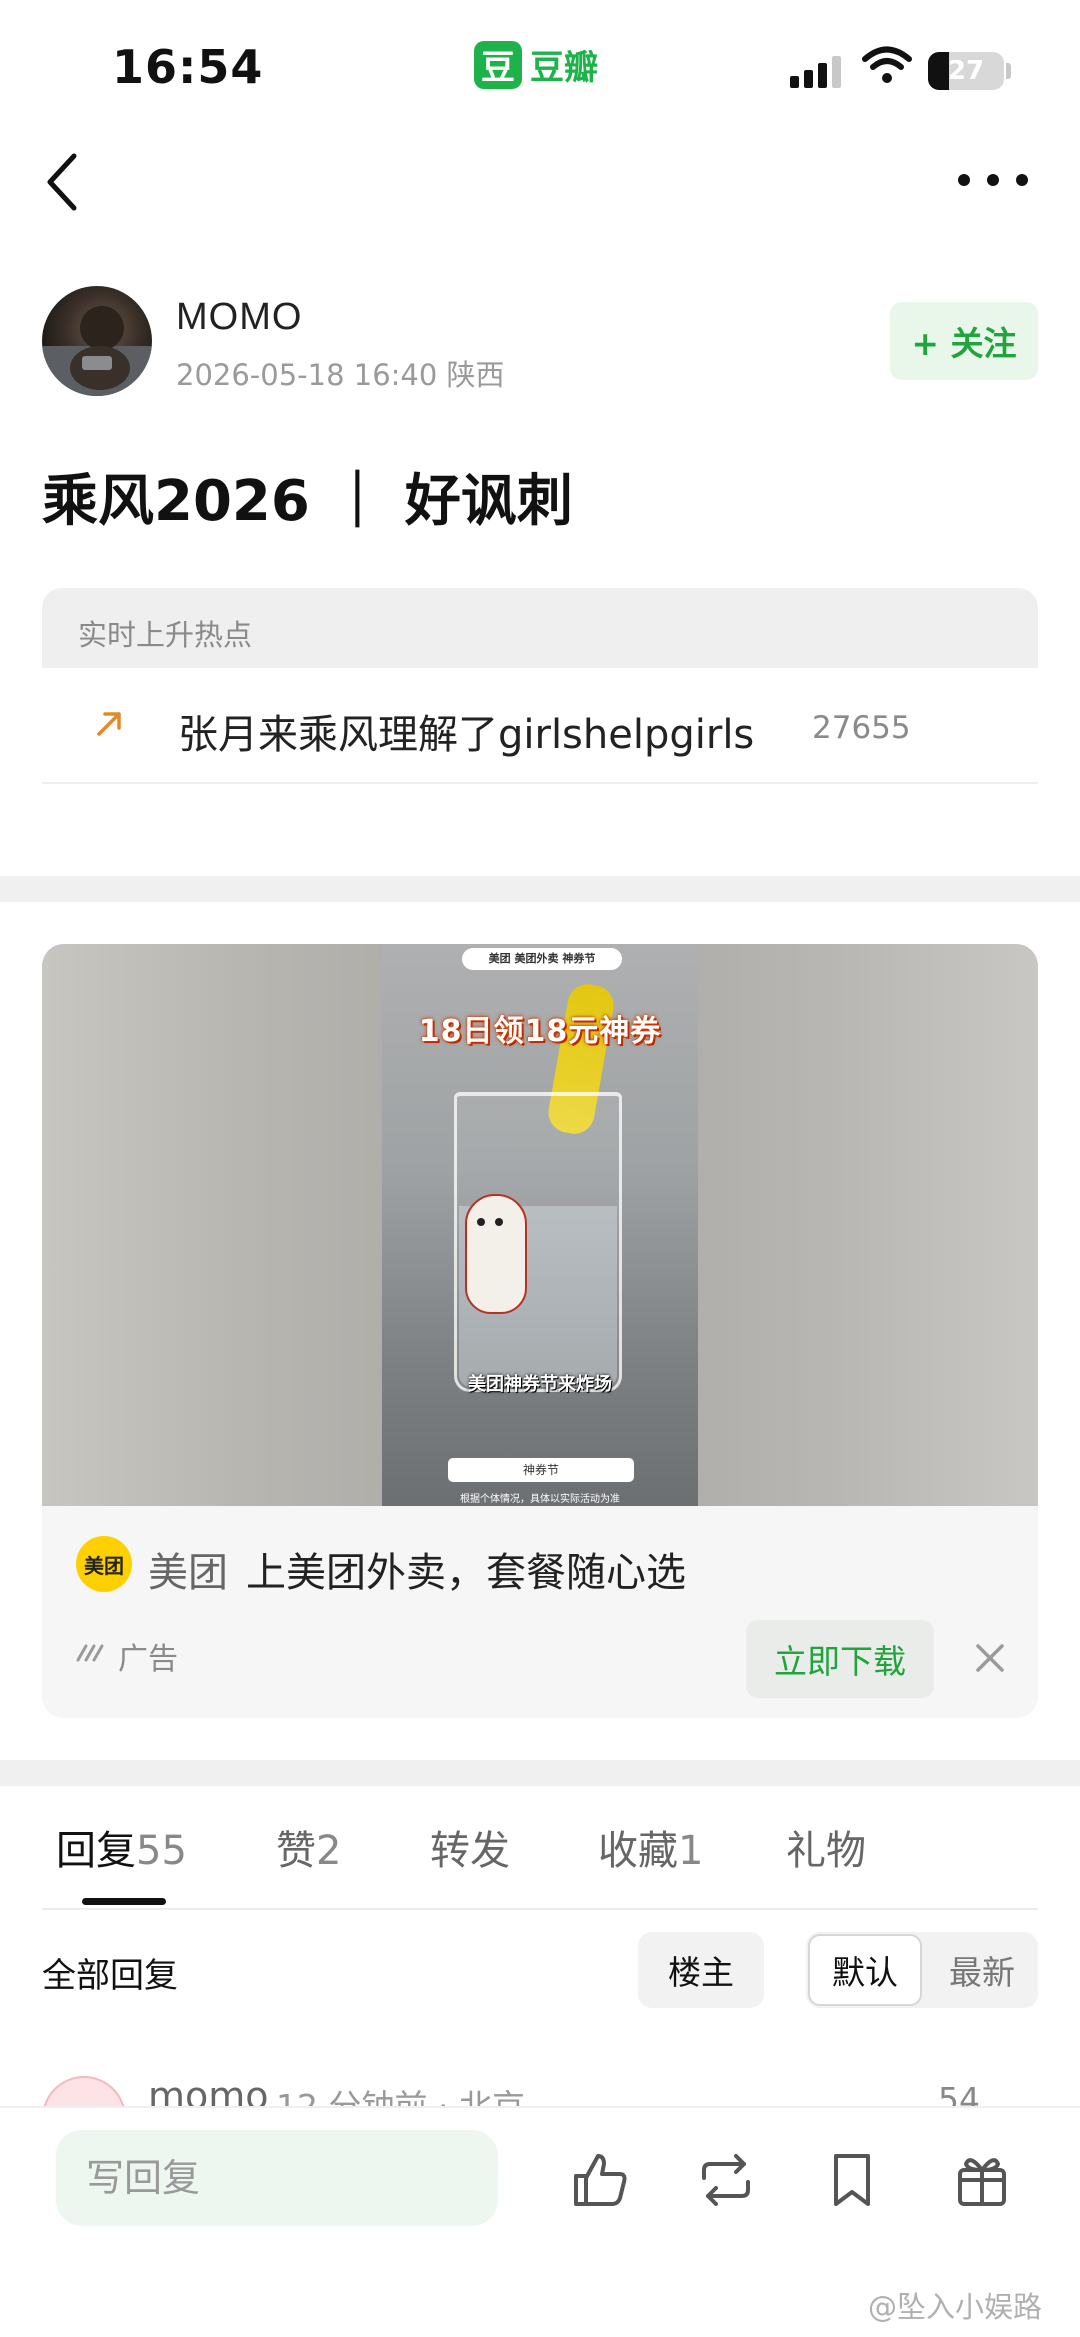 This screenshot has height=2337, width=1080. Describe the element at coordinates (959, 2093) in the screenshot. I see `comment-like-count: 54` at that location.